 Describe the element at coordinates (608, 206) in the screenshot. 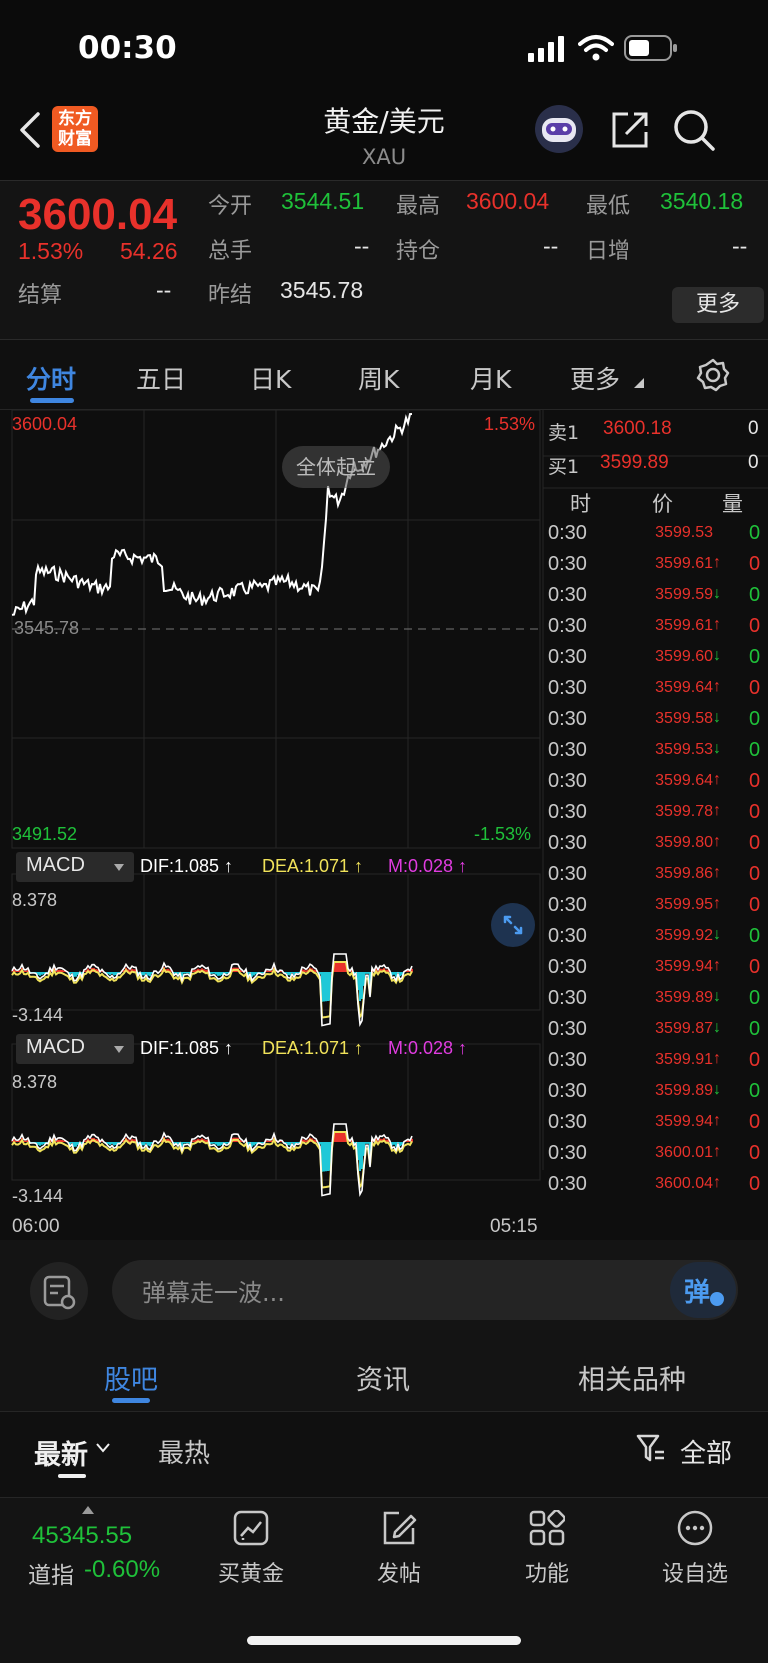

I see `low-label: 最低` at that location.